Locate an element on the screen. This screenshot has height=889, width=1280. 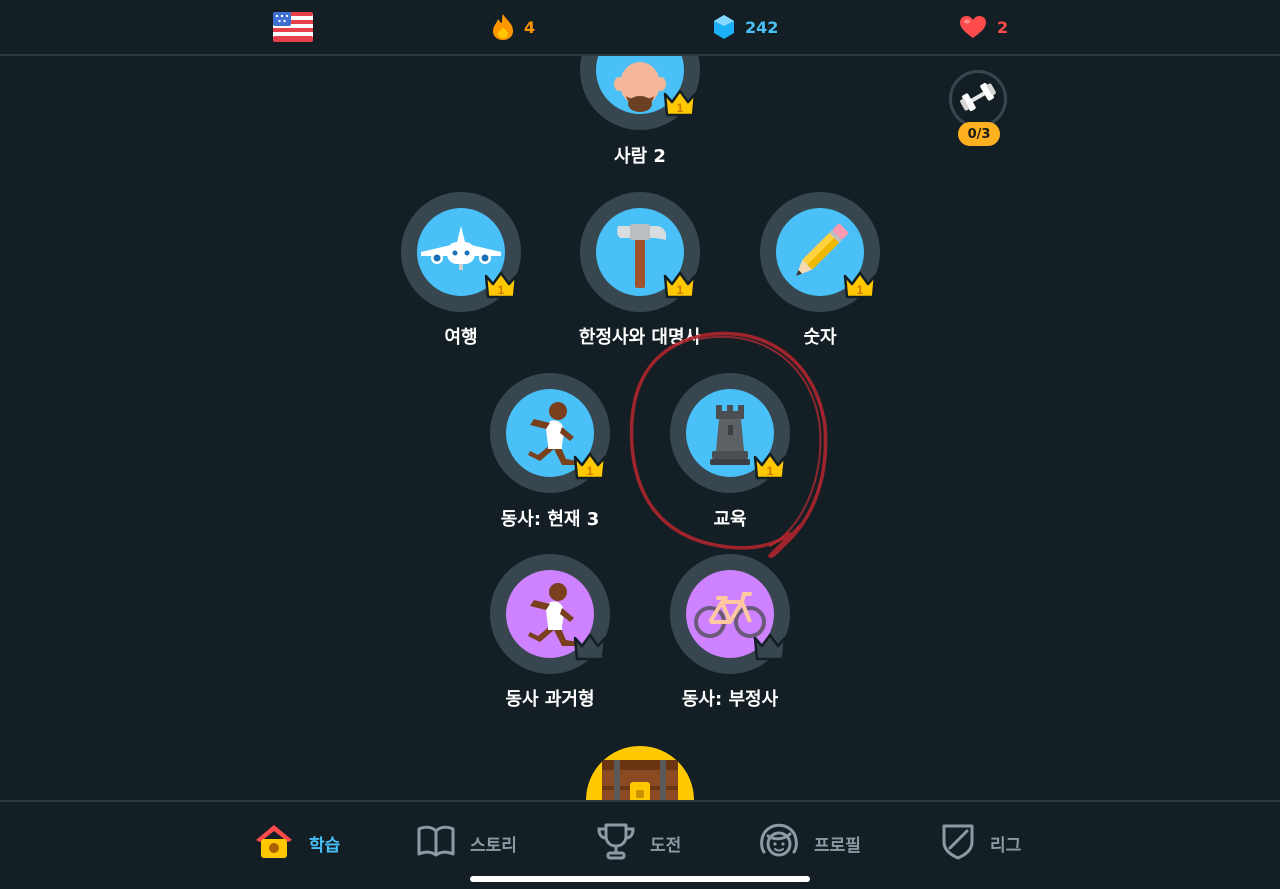
skill-label: 동사: 부정사 is located at coordinates (730, 699).